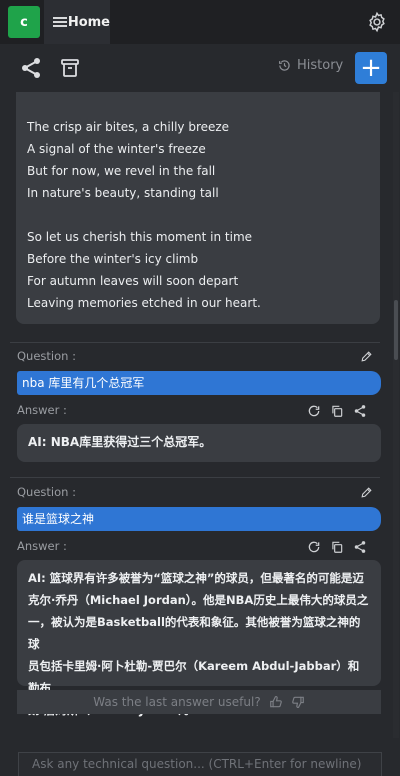  What do you see at coordinates (88, 22) in the screenshot?
I see `tab-home-label: Home` at bounding box center [88, 22].